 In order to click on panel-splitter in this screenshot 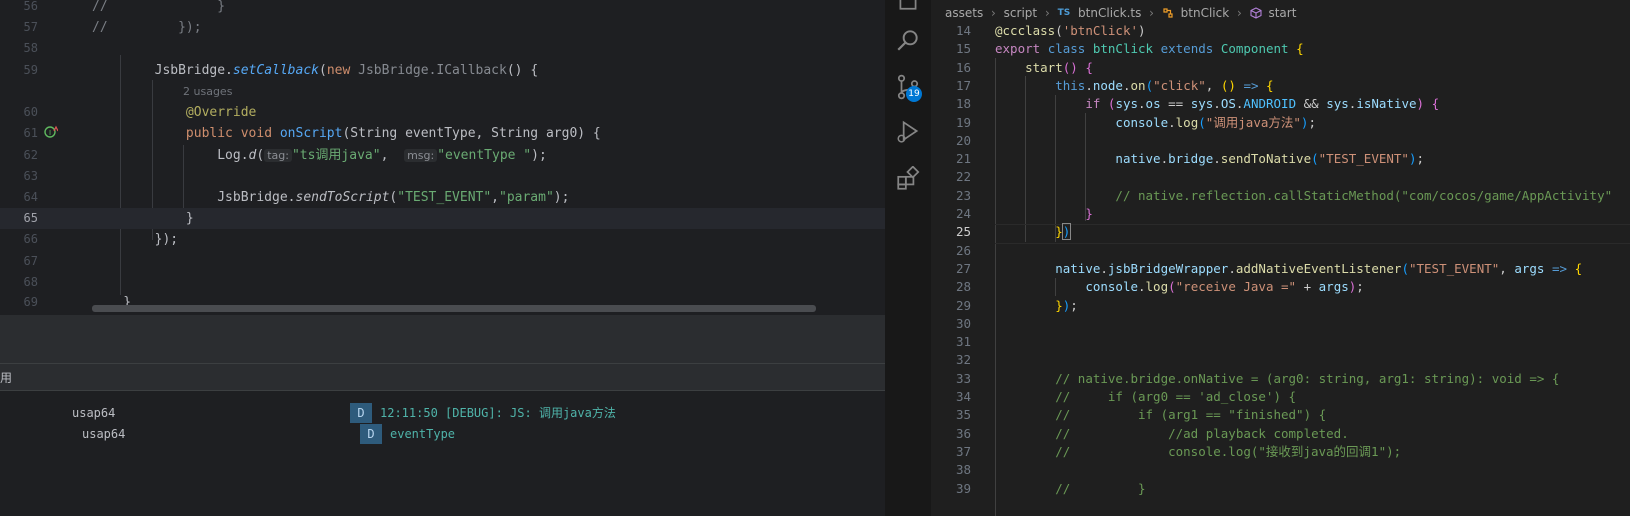, I will do `click(442, 339)`.